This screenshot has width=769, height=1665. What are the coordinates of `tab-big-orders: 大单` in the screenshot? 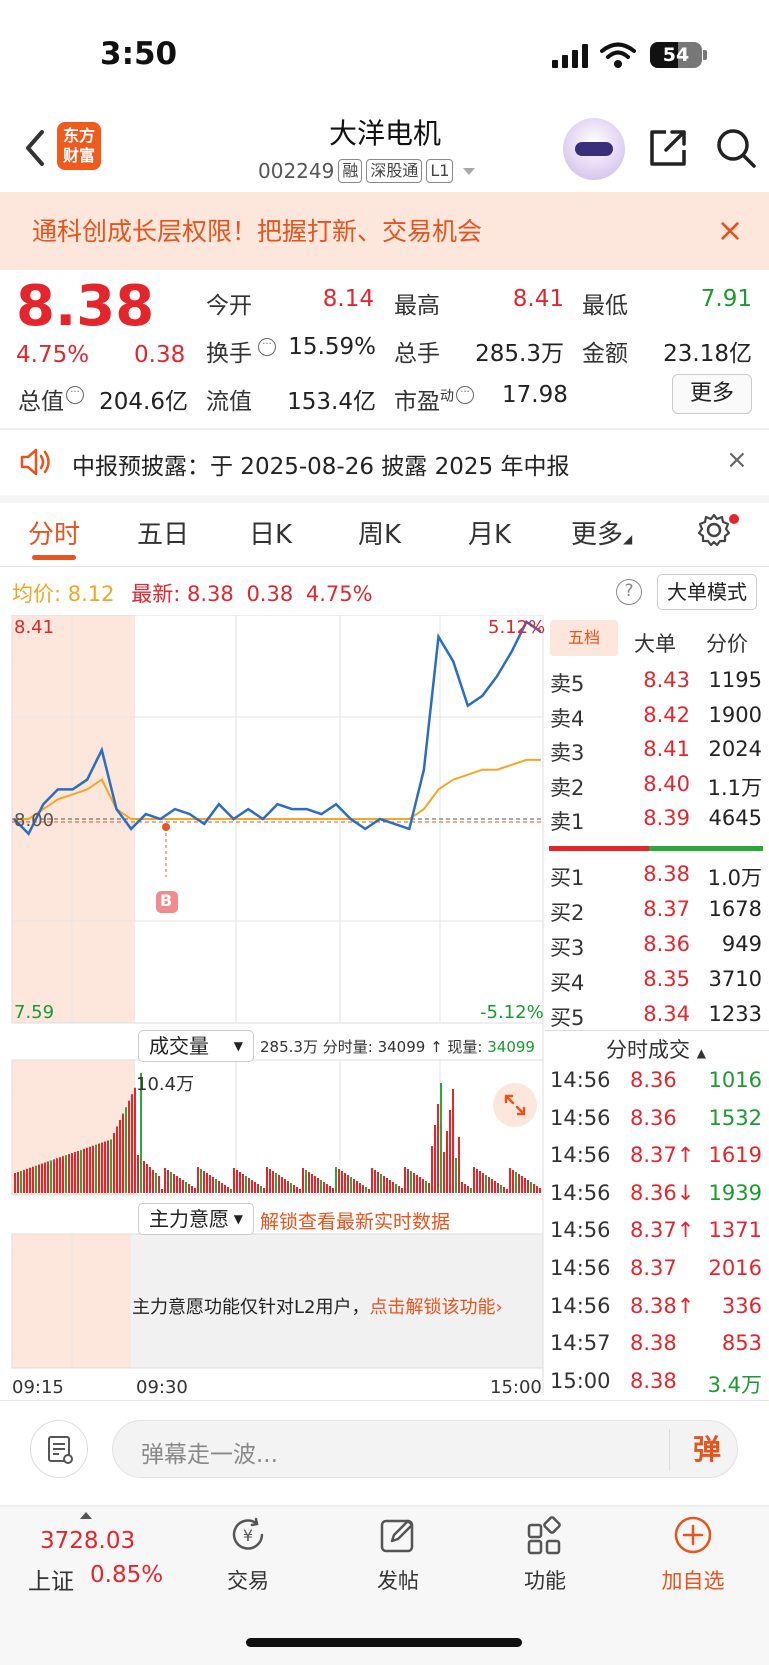 It's located at (655, 643).